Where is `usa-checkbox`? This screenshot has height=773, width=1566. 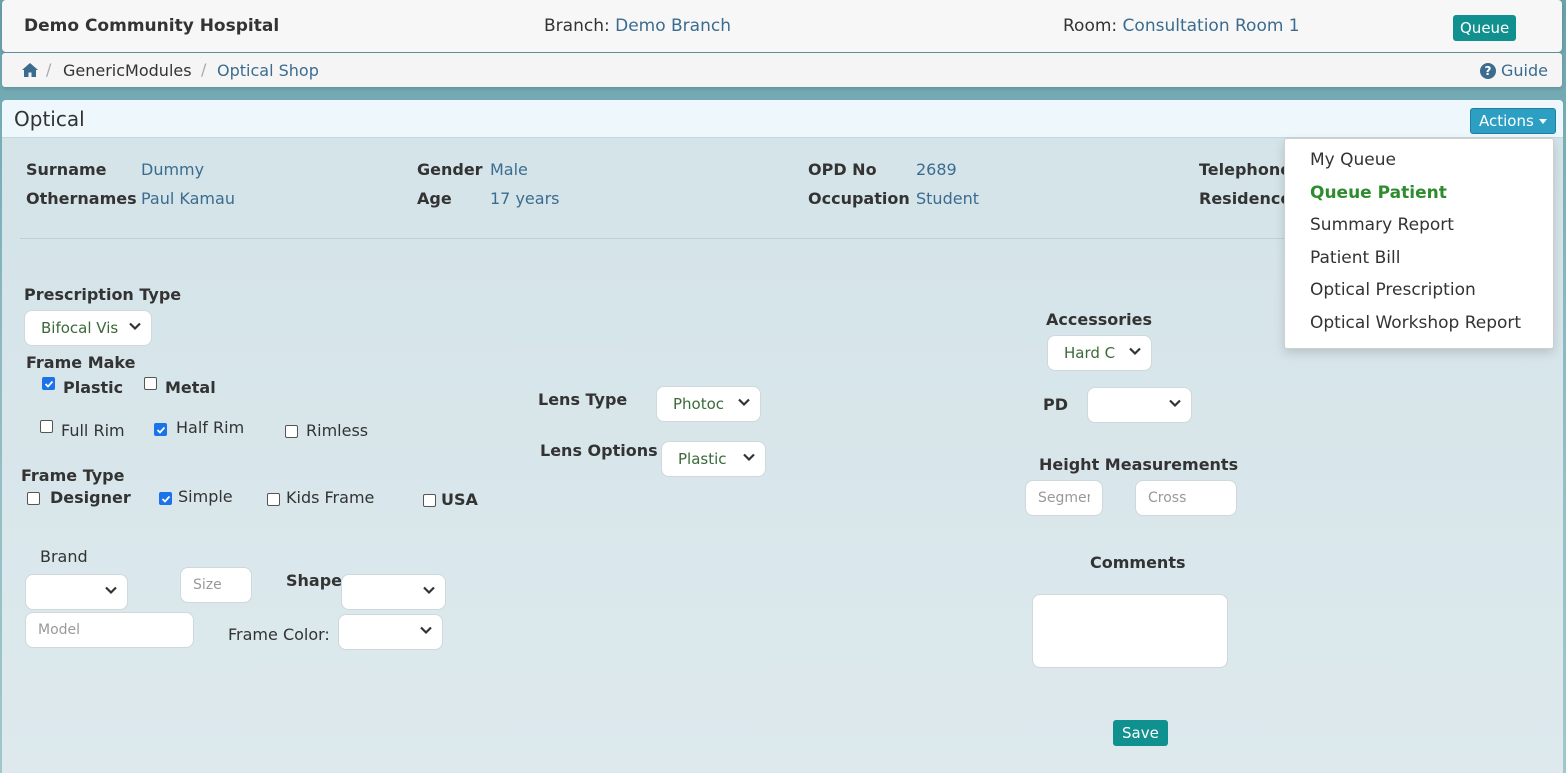 usa-checkbox is located at coordinates (429, 500).